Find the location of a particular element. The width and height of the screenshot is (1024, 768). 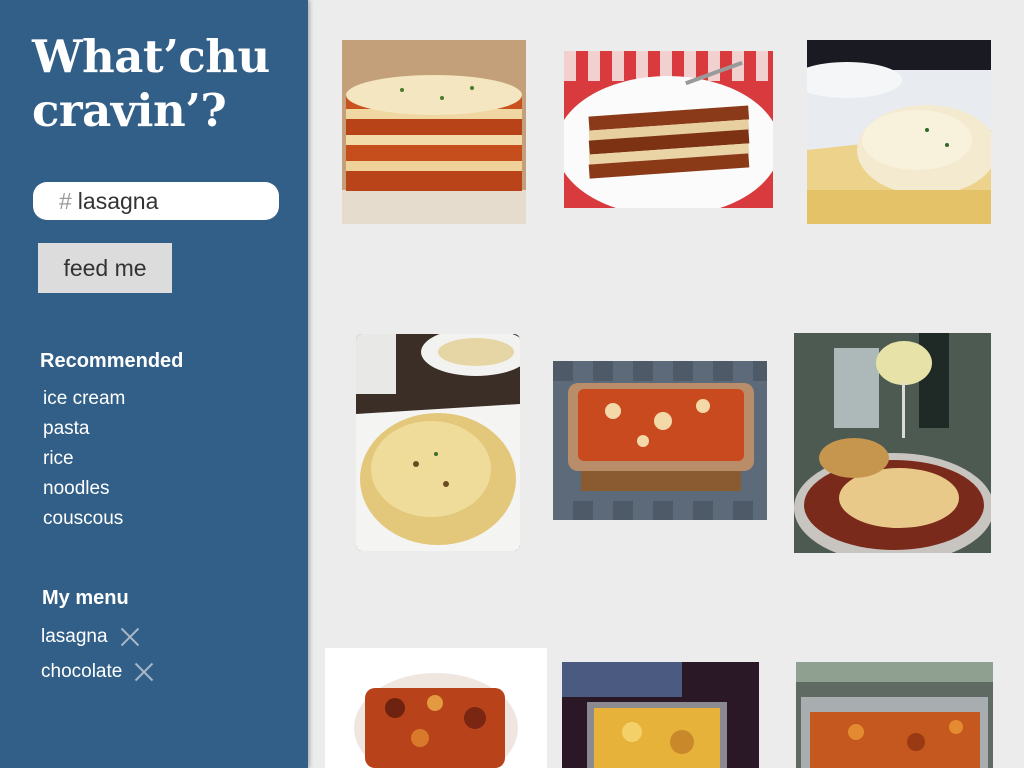

hashtag-icon: # is located at coordinates (65, 200).